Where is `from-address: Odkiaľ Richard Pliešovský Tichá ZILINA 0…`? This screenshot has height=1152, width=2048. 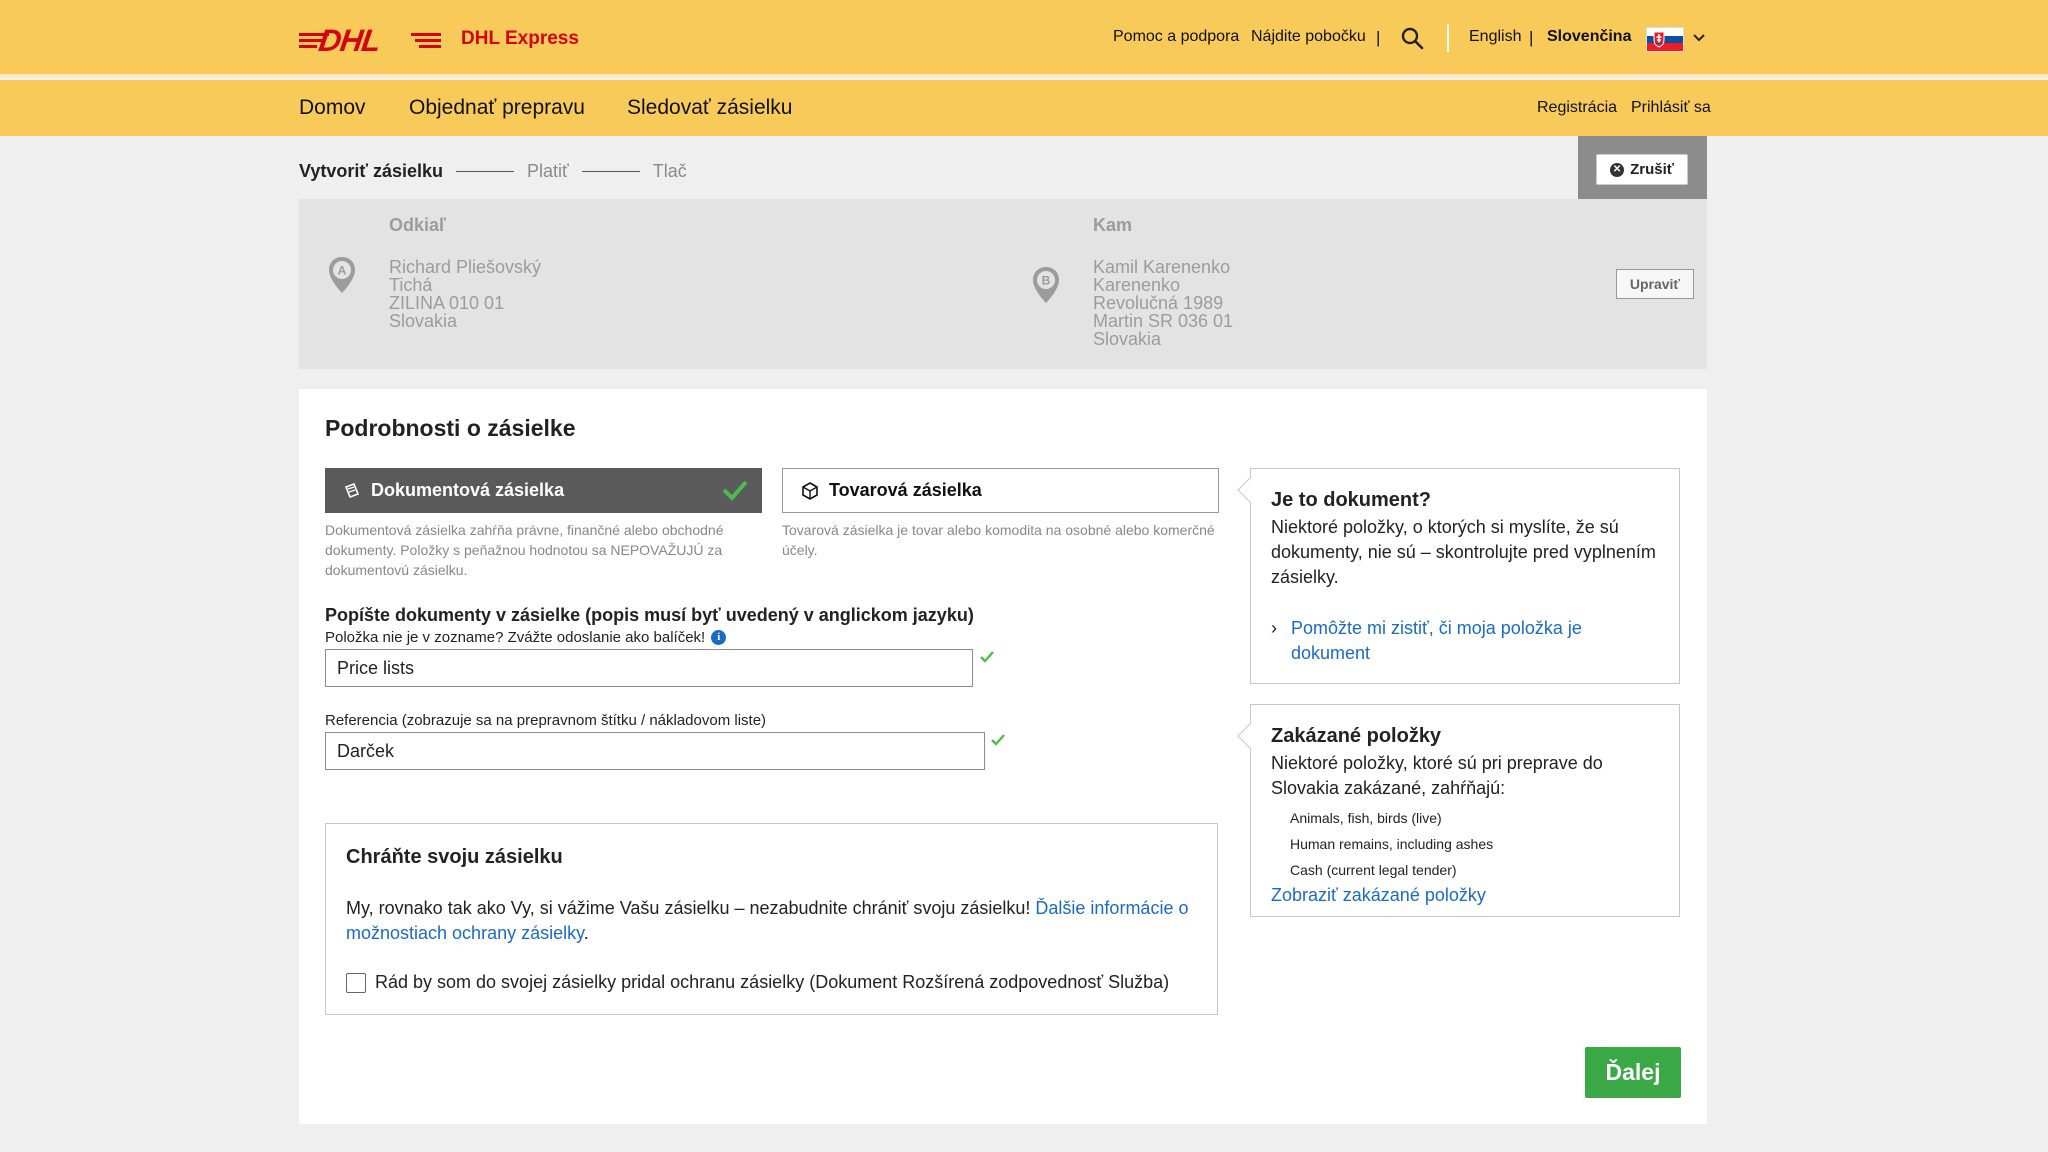 from-address: Odkiaľ Richard Pliešovský Tichá ZILINA 0… is located at coordinates (465, 272).